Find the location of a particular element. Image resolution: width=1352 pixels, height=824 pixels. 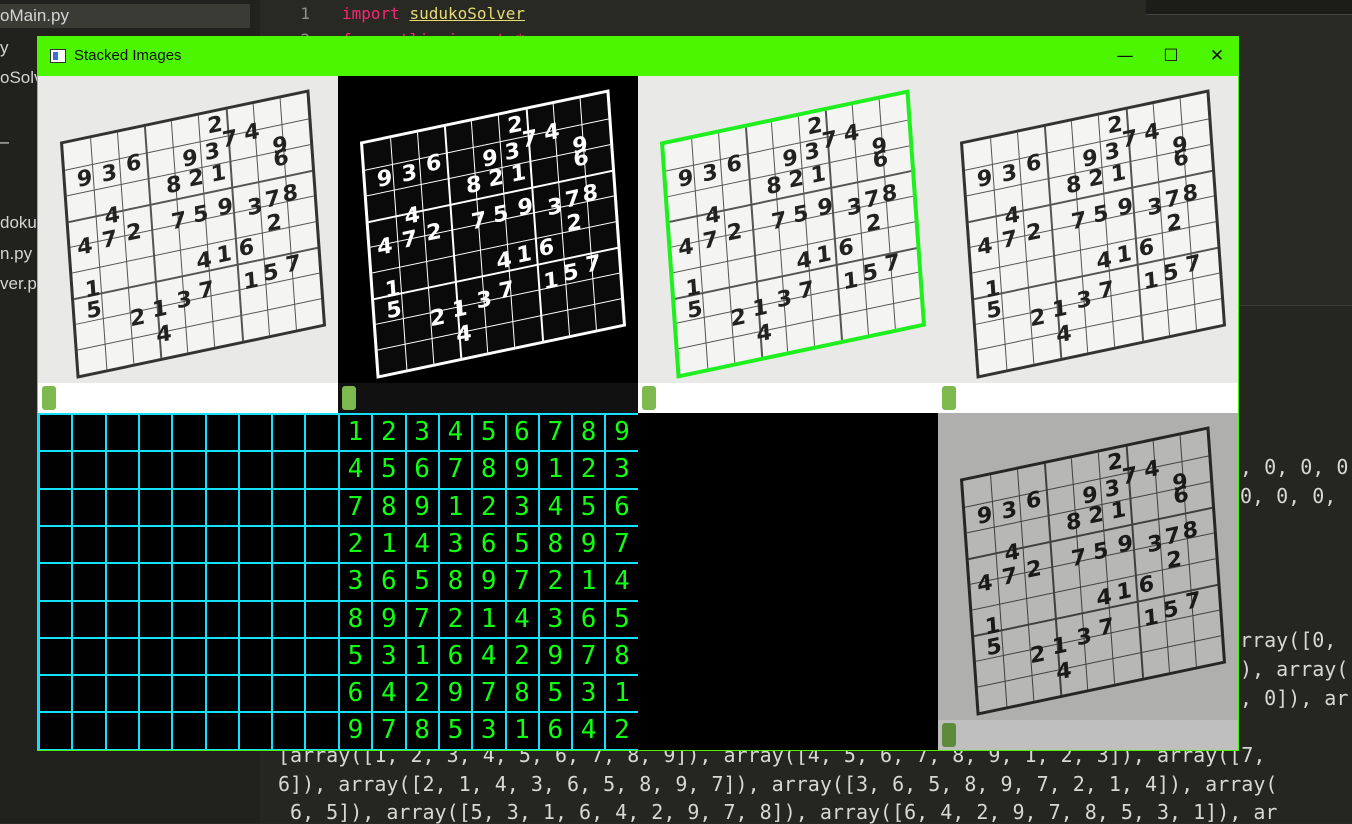

sidebar-item-sudoku: doku is located at coordinates (18, 223).